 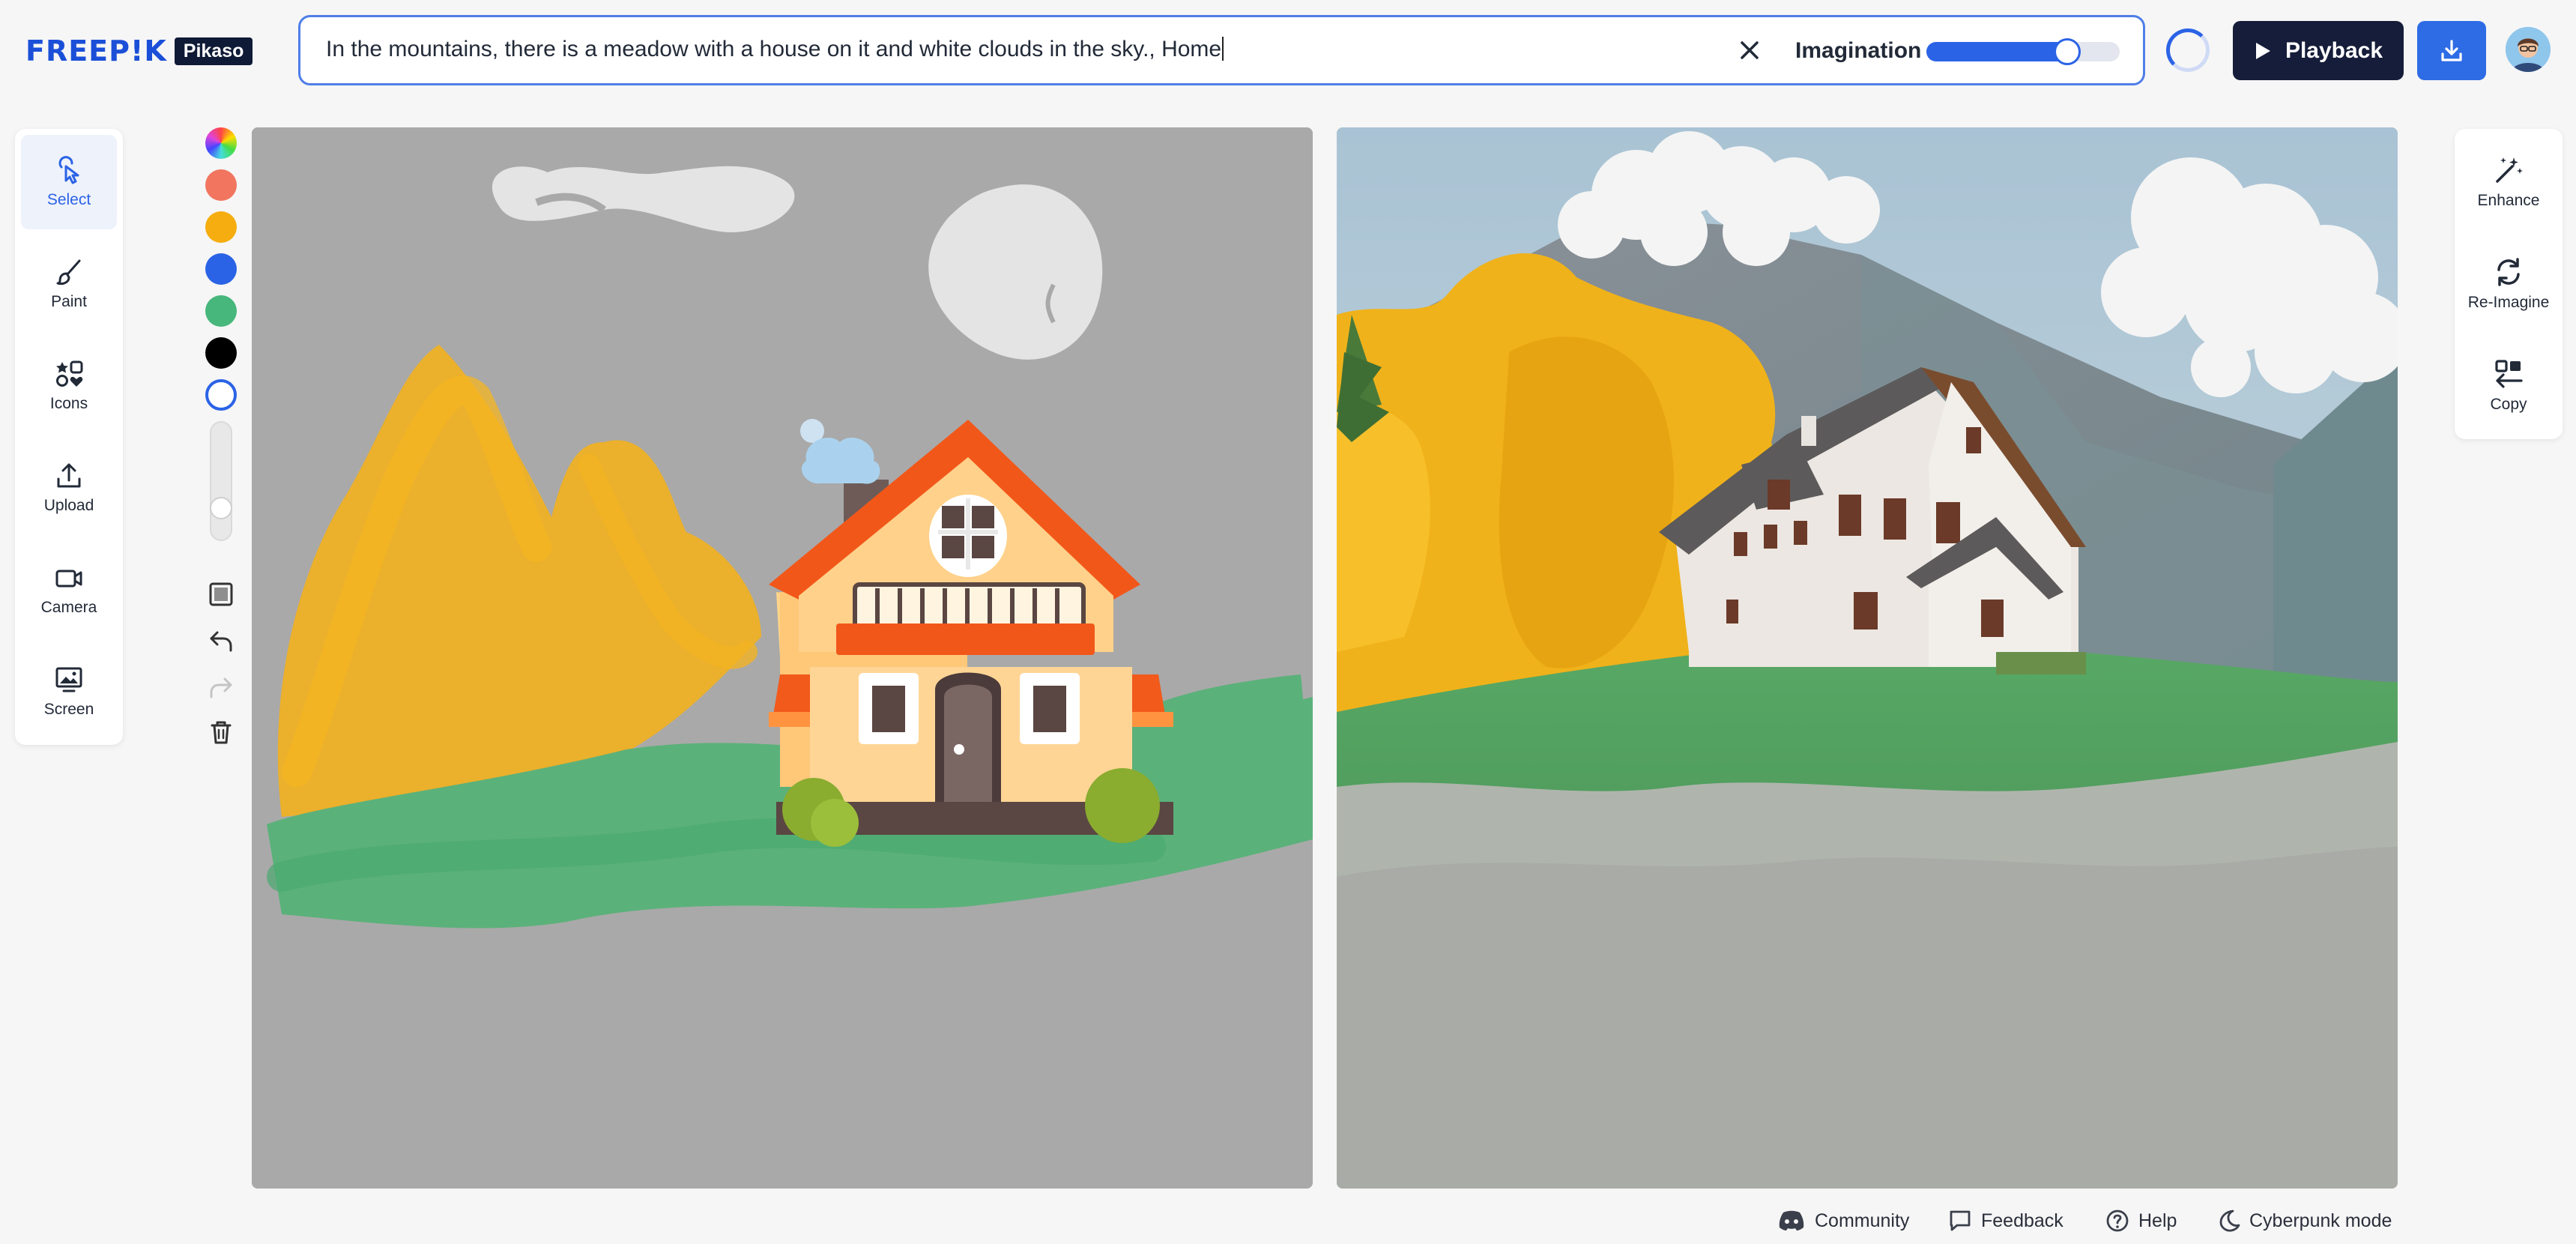 I want to click on brush-icon, so click(x=68, y=272).